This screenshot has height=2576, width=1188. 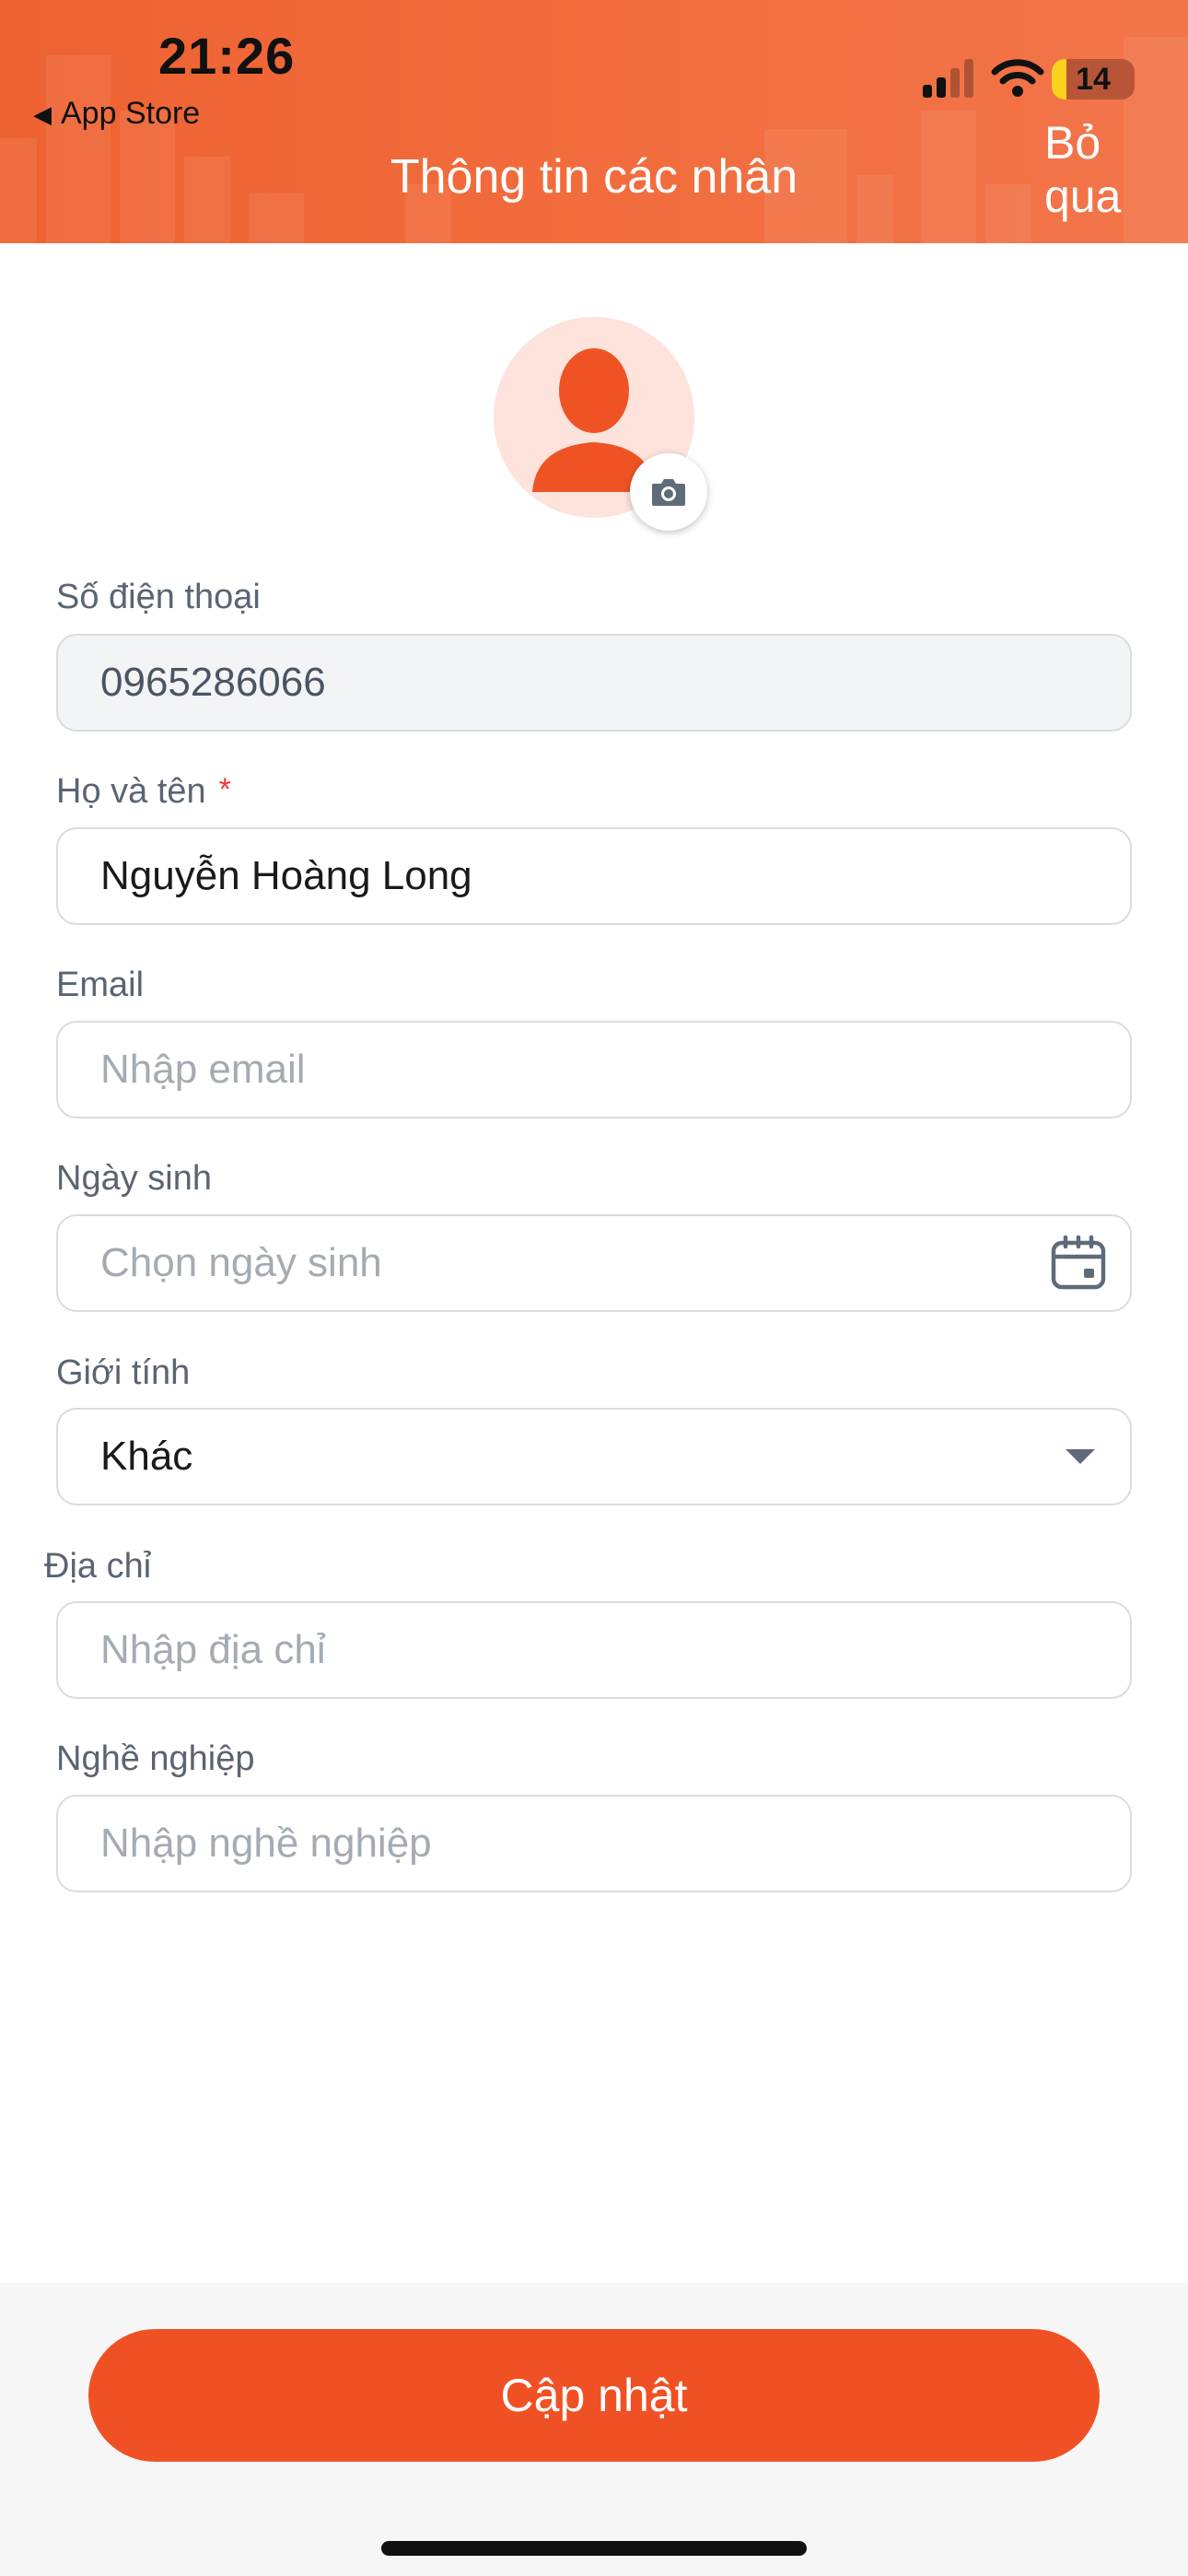 I want to click on battery-level: 14, so click(x=1093, y=79).